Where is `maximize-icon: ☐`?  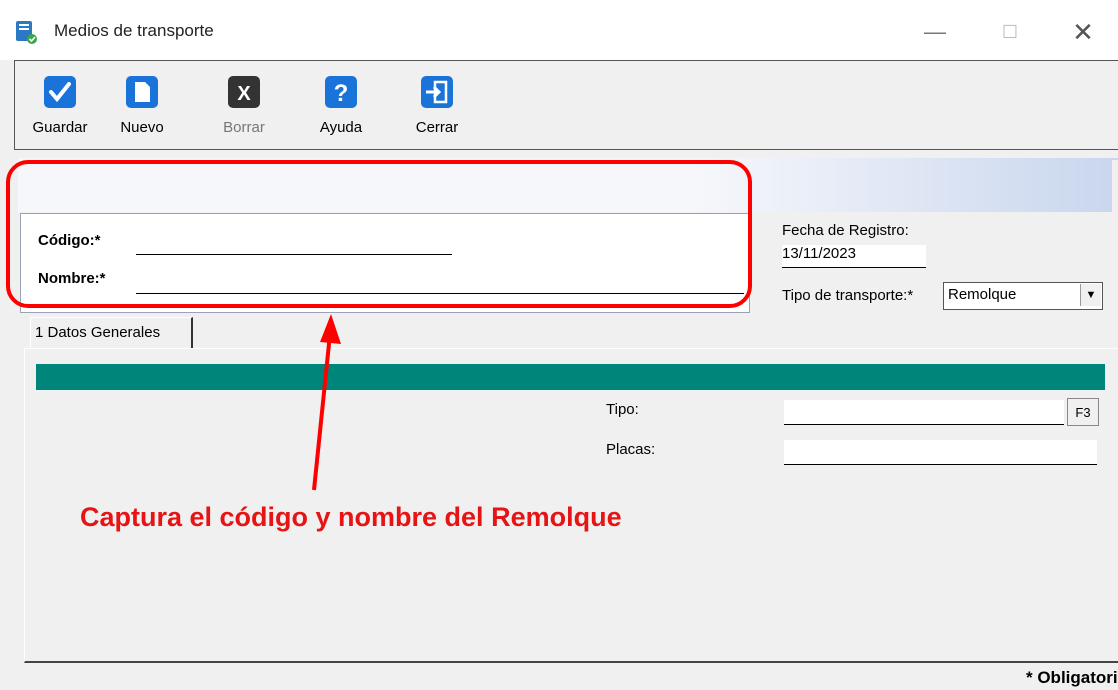 maximize-icon: ☐ is located at coordinates (1010, 31).